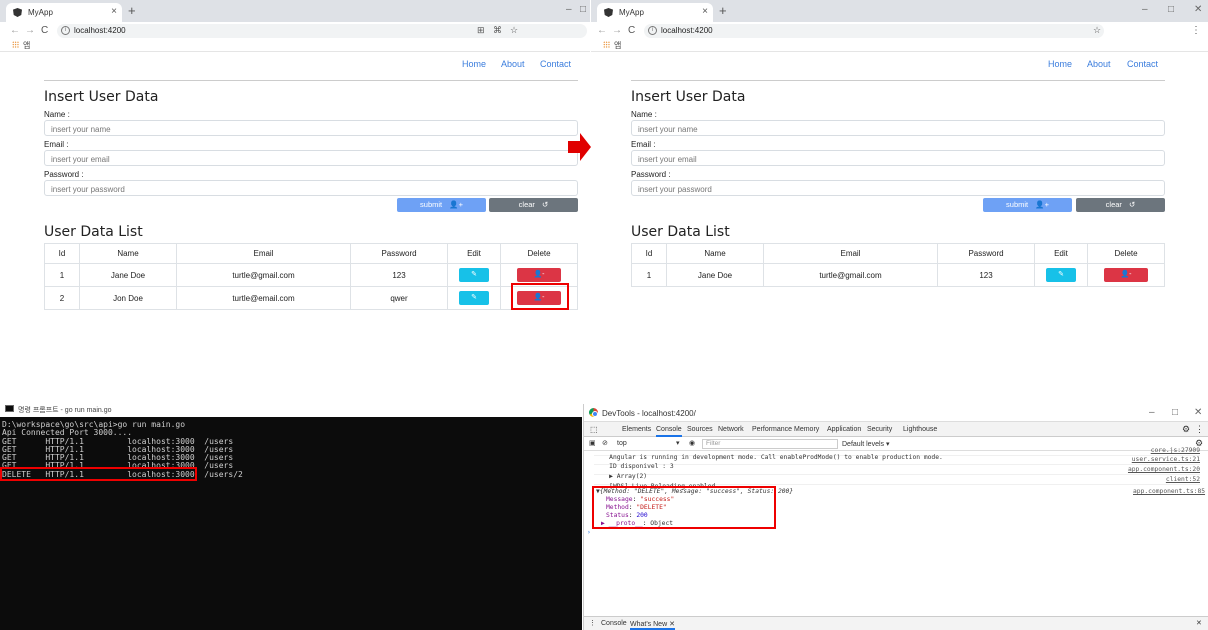 This screenshot has height=630, width=1208. I want to click on url-field: i localhost:4200 ☆, so click(874, 31).